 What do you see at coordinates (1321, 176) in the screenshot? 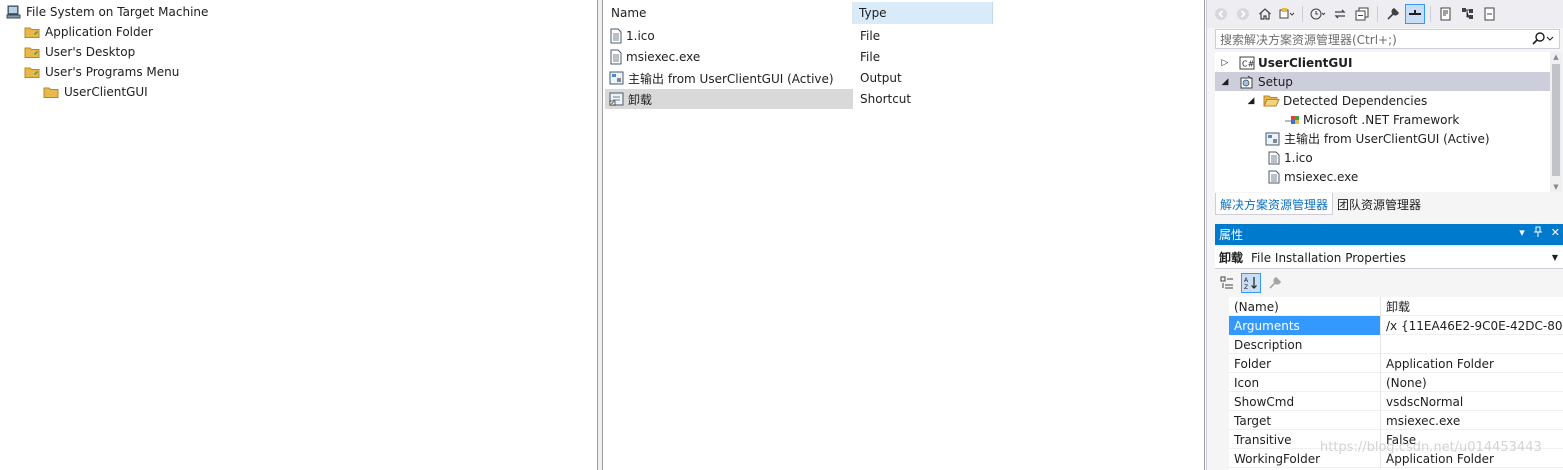
I see `se-node-label: msiexec.exe` at bounding box center [1321, 176].